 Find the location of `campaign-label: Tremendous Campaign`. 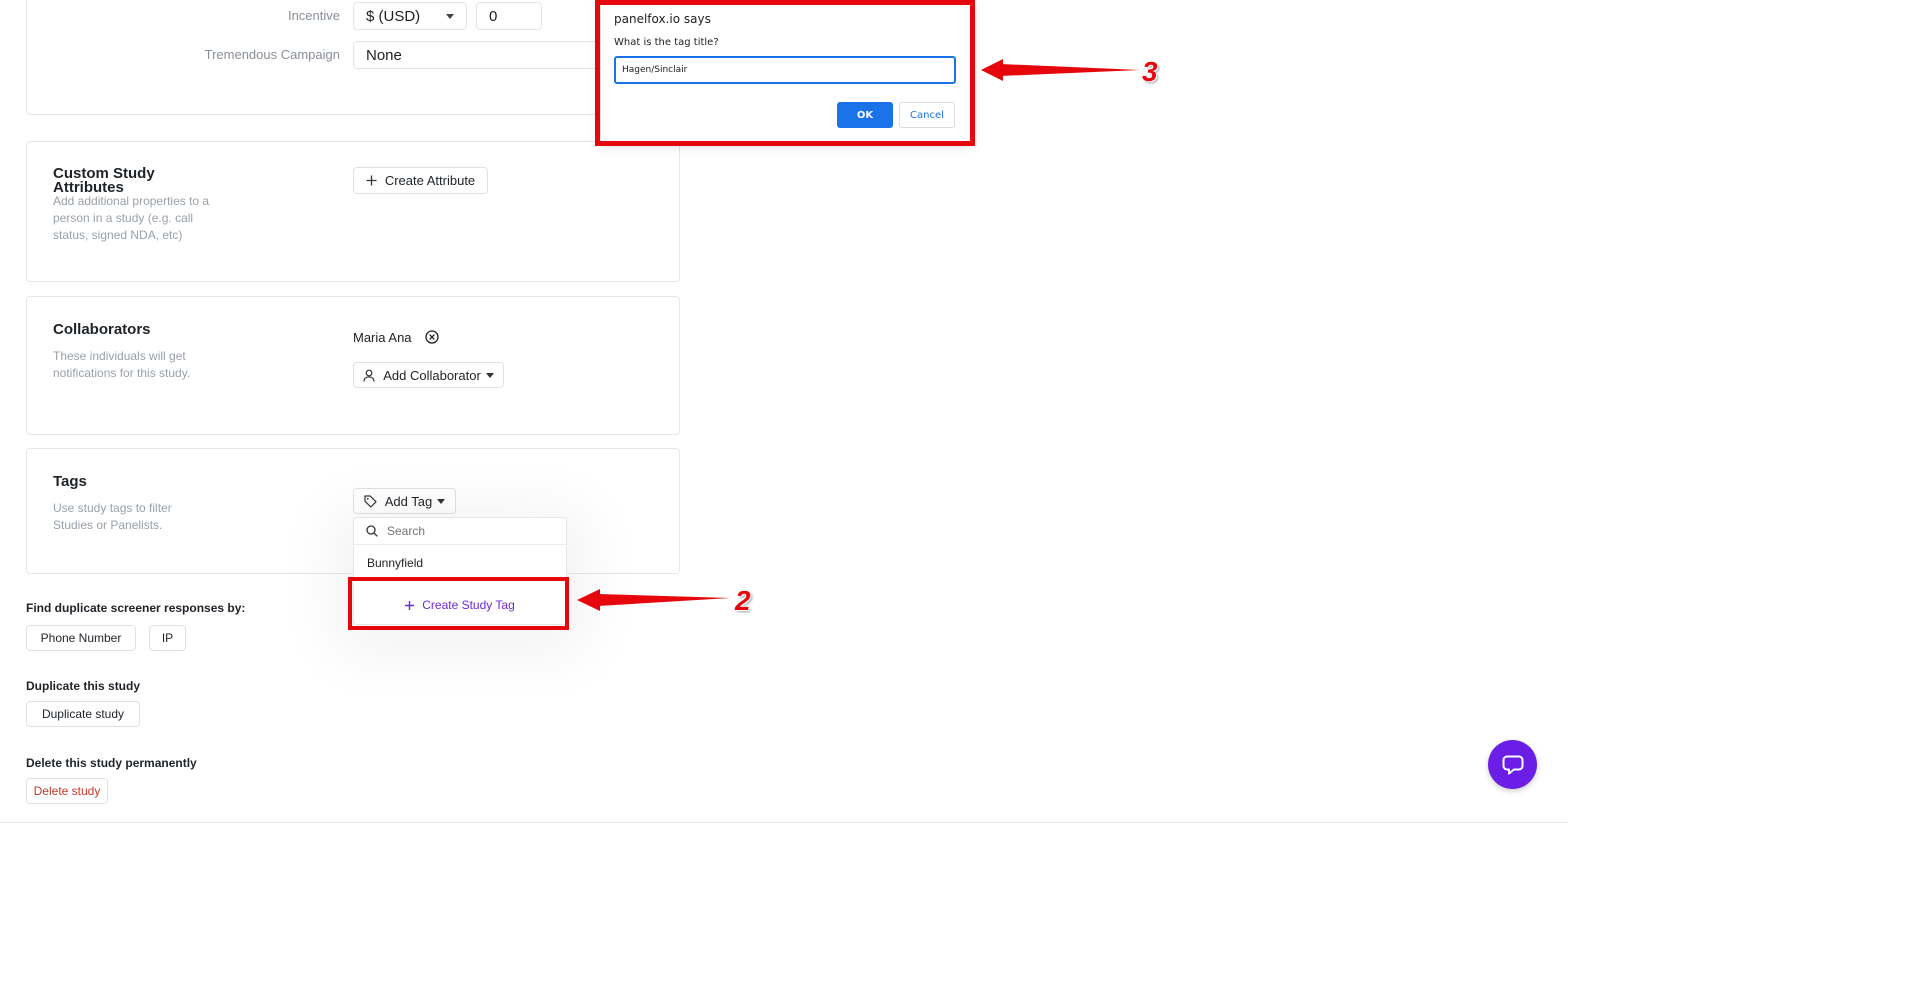

campaign-label: Tremendous Campaign is located at coordinates (272, 54).